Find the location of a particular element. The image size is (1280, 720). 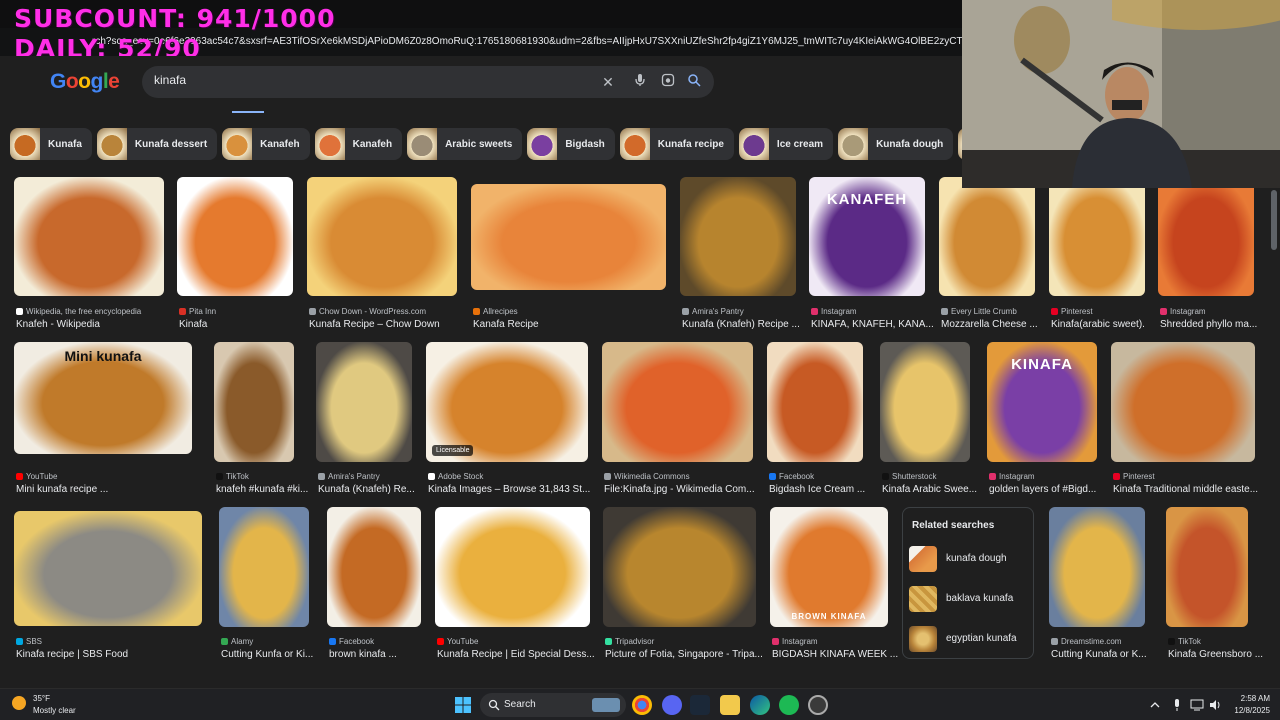

windows-start-icon is located at coordinates (463, 705).